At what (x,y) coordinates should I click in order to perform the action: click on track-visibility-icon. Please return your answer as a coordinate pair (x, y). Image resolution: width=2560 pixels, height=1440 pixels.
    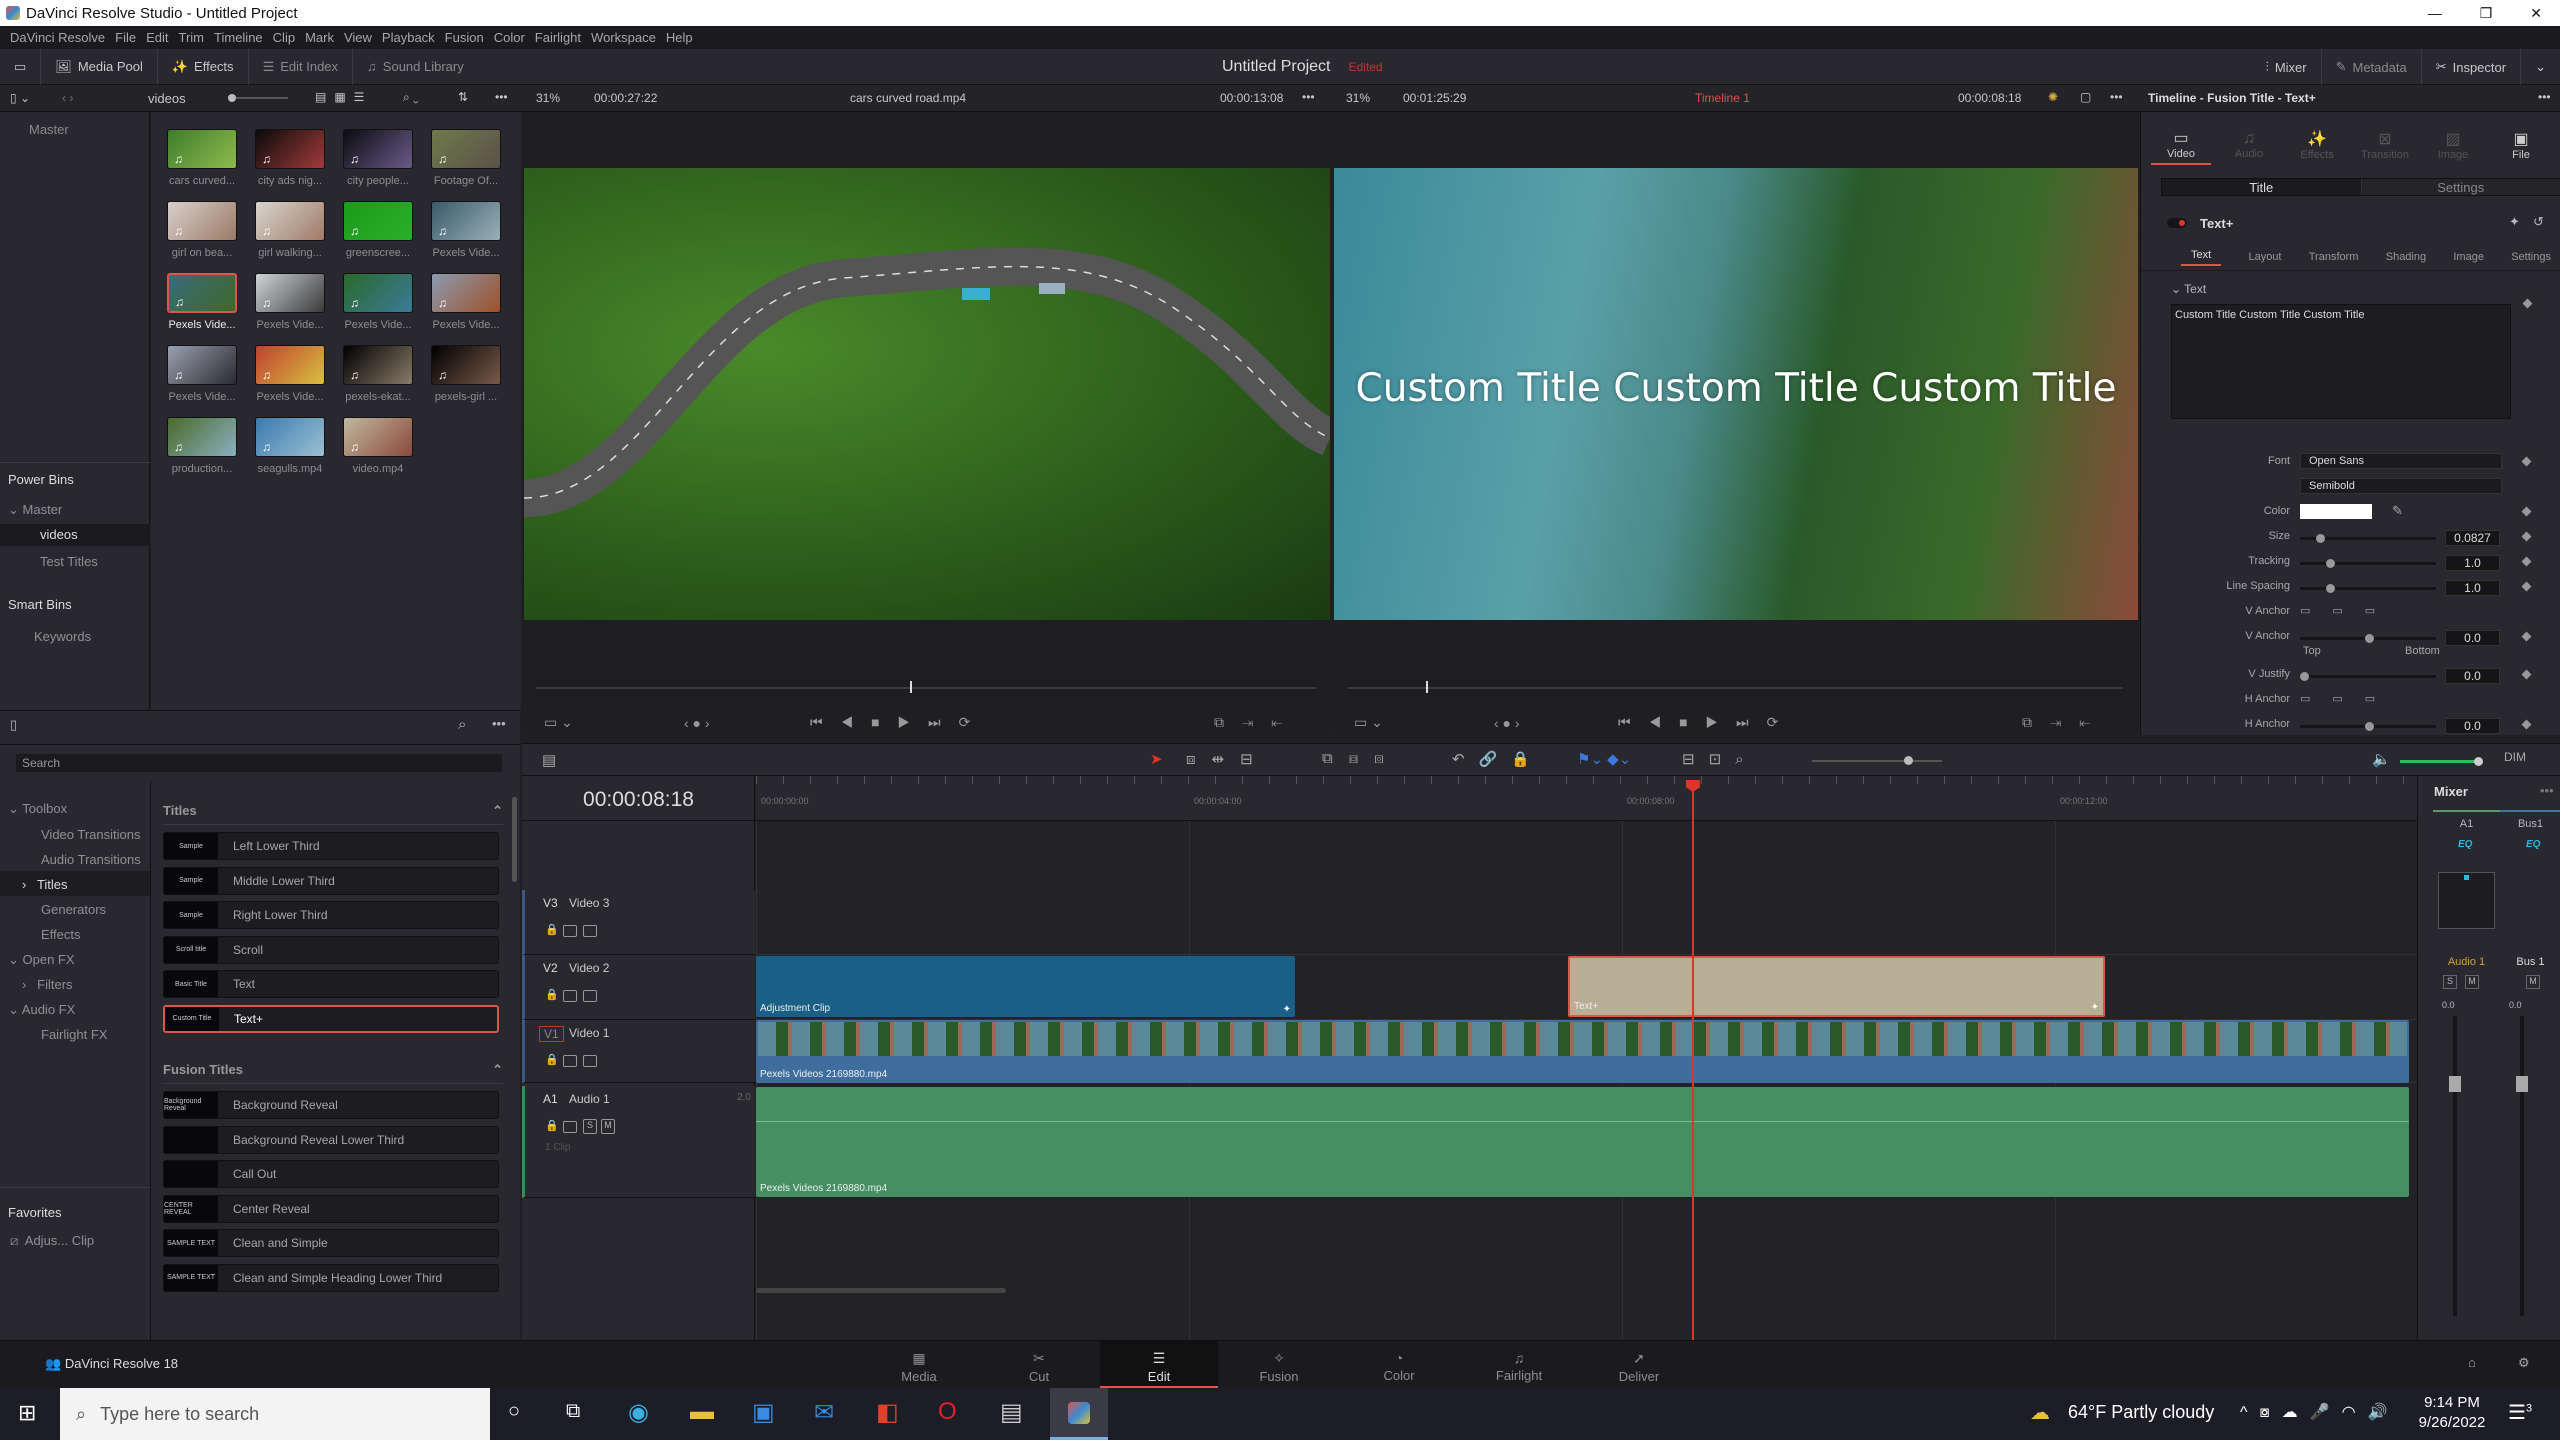
    Looking at the image, I should click on (590, 996).